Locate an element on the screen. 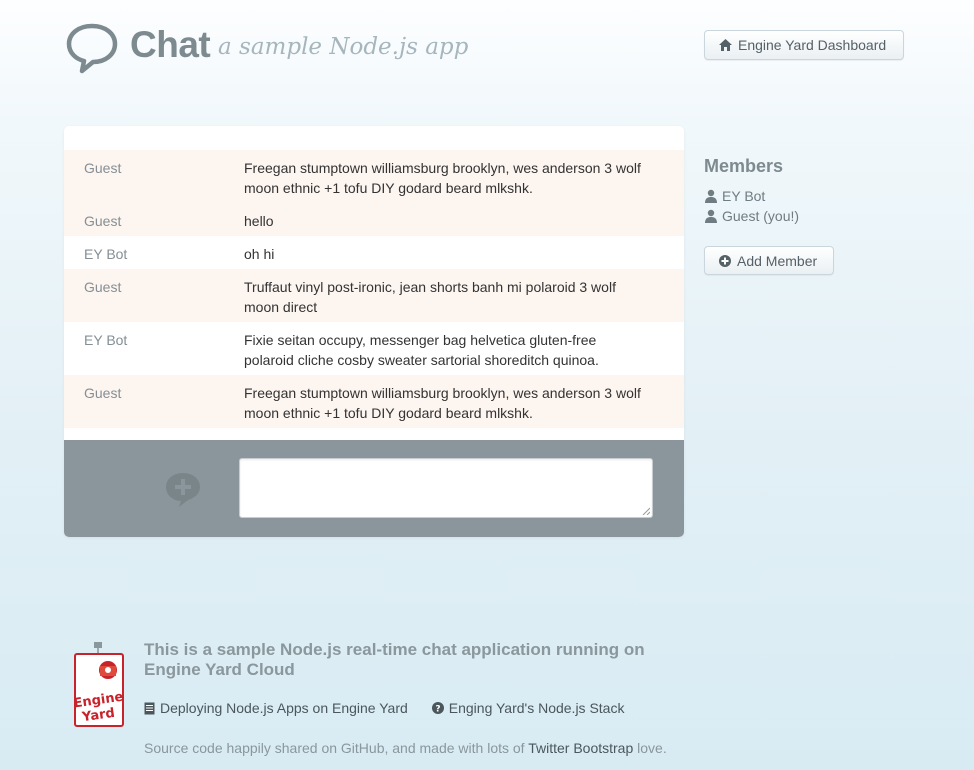 The image size is (974, 770). document-icon is located at coordinates (149, 708).